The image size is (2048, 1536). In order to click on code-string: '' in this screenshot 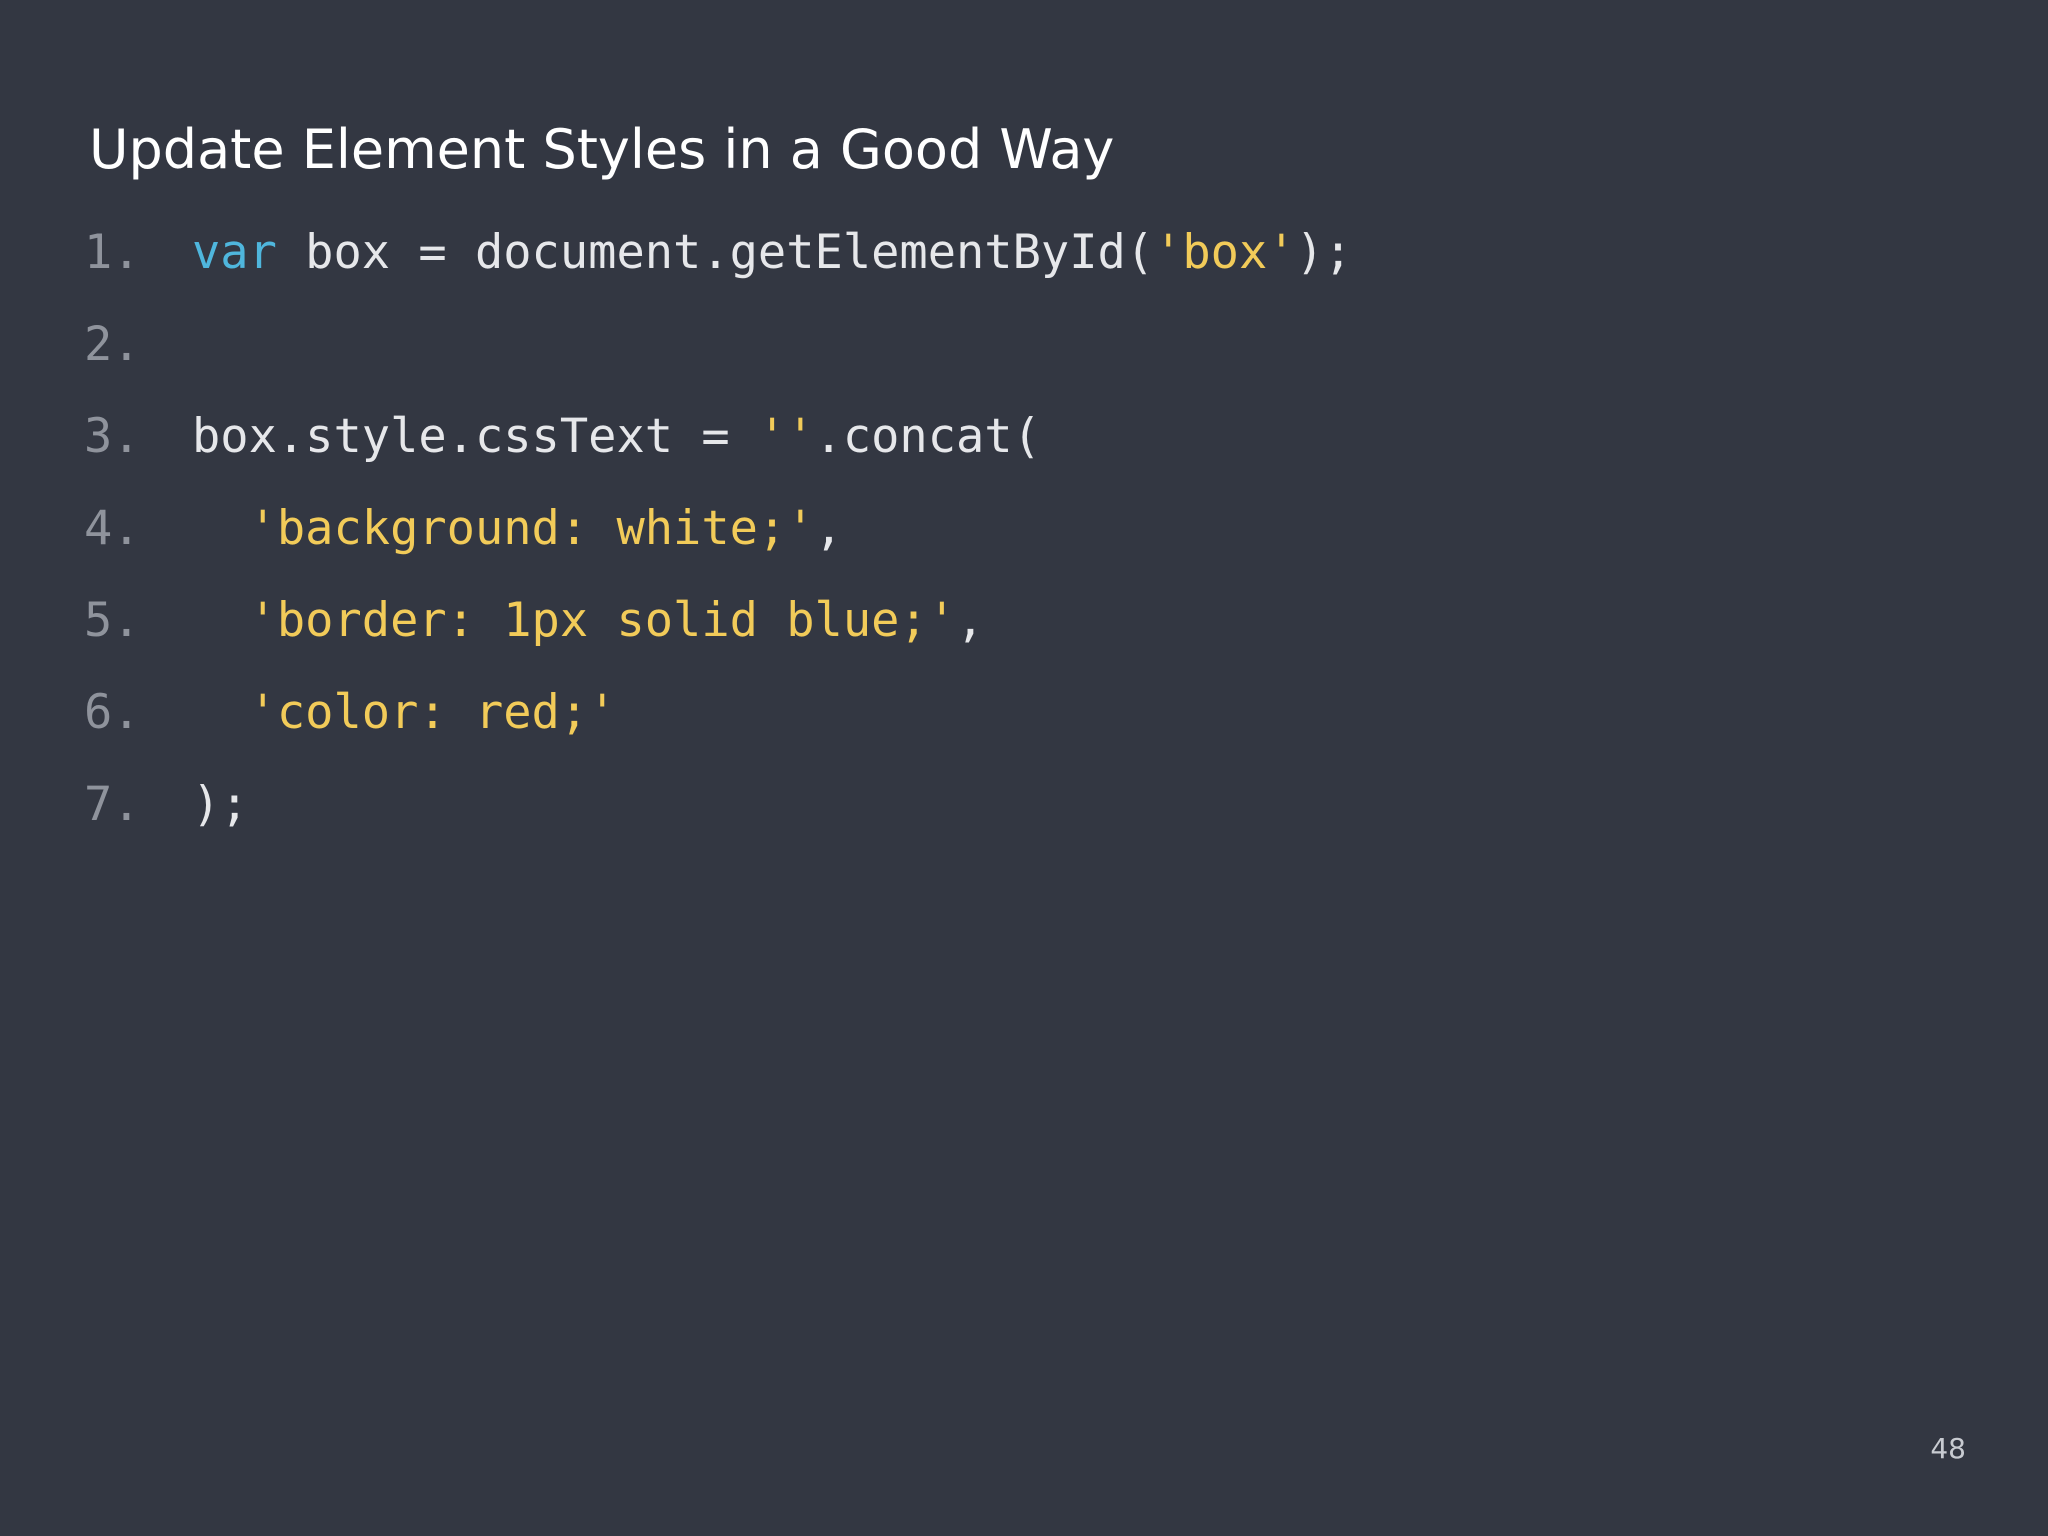, I will do `click(786, 436)`.